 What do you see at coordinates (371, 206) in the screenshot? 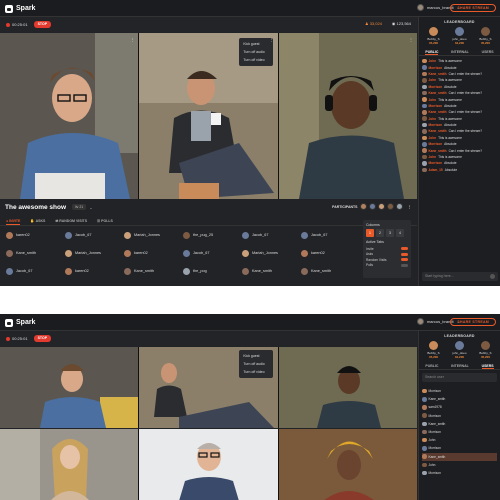
I see `participants-strip: PARTICIPANTS ⋮` at bounding box center [371, 206].